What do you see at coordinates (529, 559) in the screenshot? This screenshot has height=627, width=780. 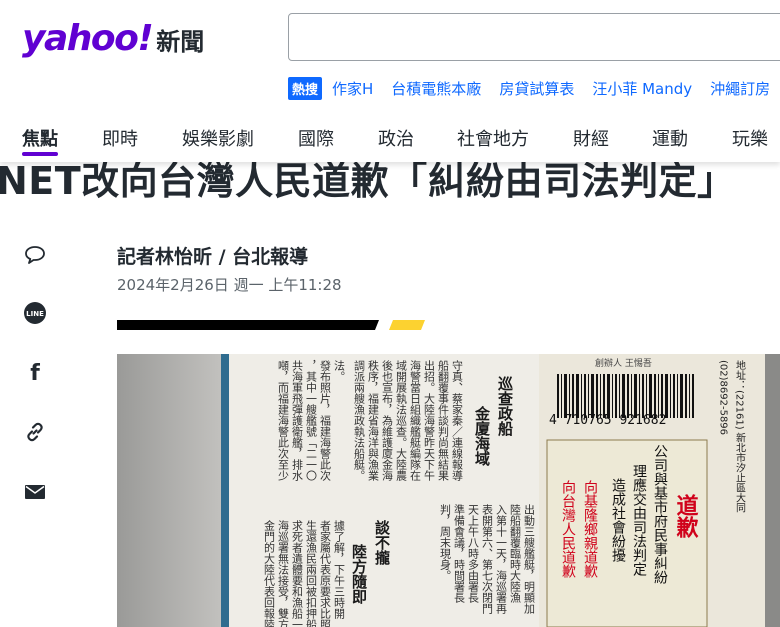 I see `svg-text: 出動三艘艦艇，明顯加` at bounding box center [529, 559].